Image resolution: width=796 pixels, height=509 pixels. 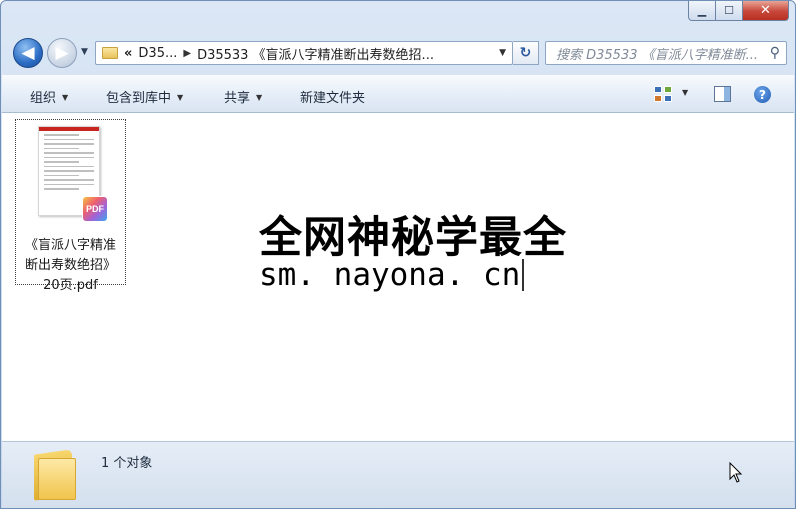 I want to click on include-in-library-menu: 包含到库中 ▼, so click(x=144, y=96).